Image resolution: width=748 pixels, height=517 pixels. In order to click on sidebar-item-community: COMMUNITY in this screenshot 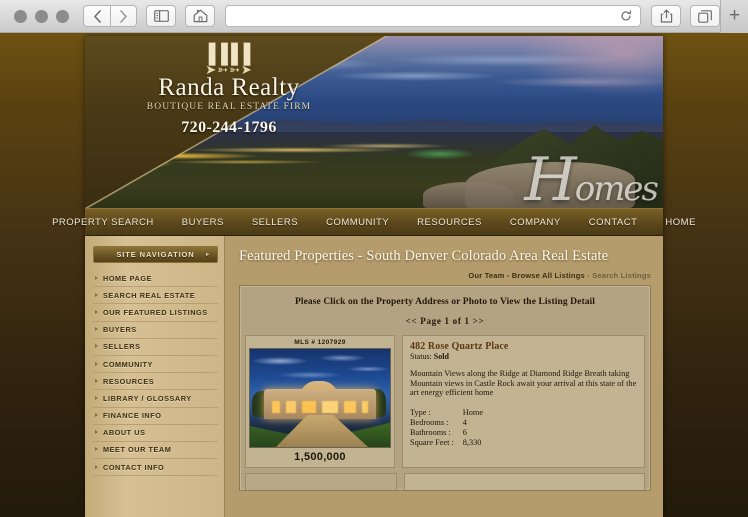, I will do `click(155, 365)`.